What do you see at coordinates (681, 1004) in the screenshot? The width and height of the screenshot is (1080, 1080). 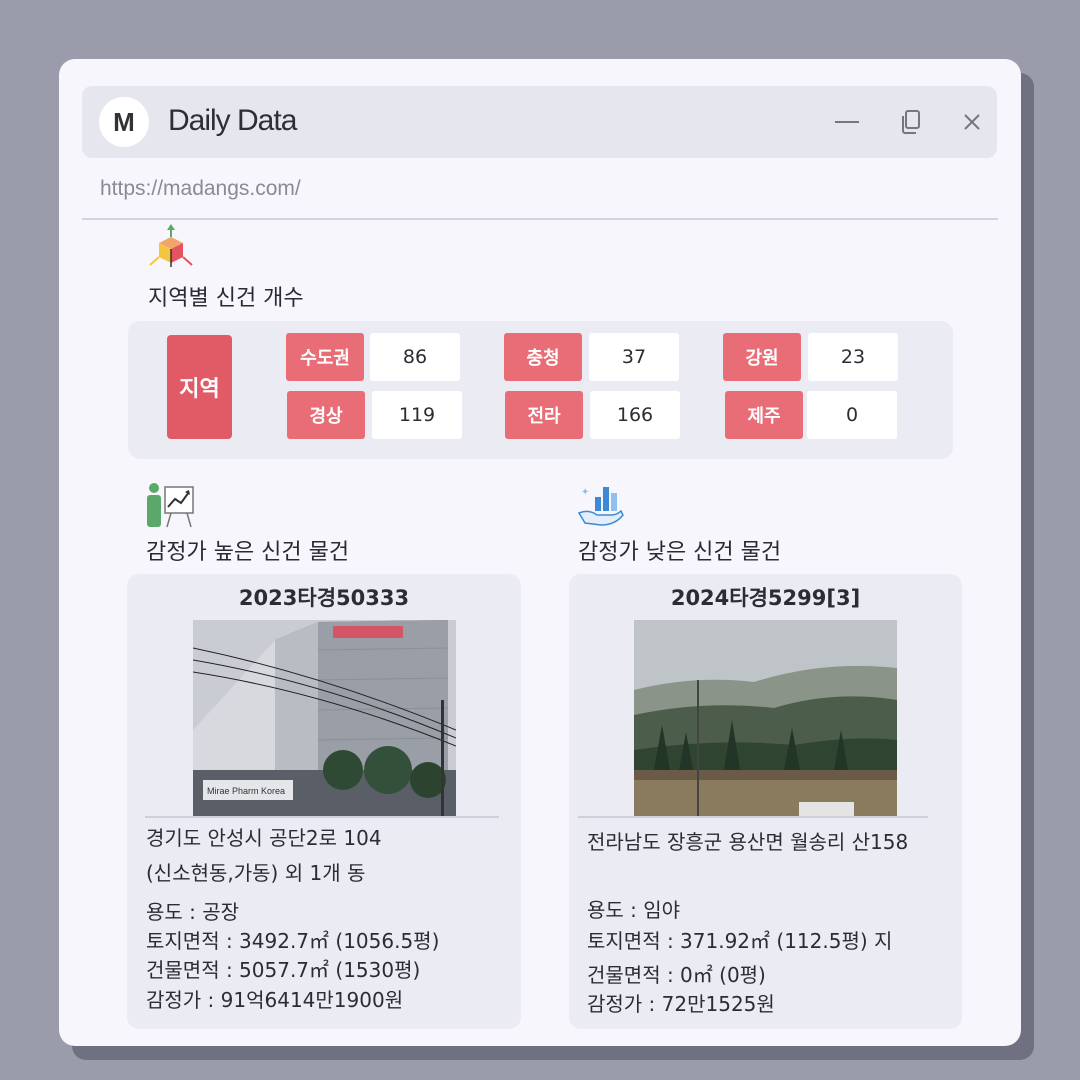 I see `low-appraisal: 감정가 : 72만1525원` at bounding box center [681, 1004].